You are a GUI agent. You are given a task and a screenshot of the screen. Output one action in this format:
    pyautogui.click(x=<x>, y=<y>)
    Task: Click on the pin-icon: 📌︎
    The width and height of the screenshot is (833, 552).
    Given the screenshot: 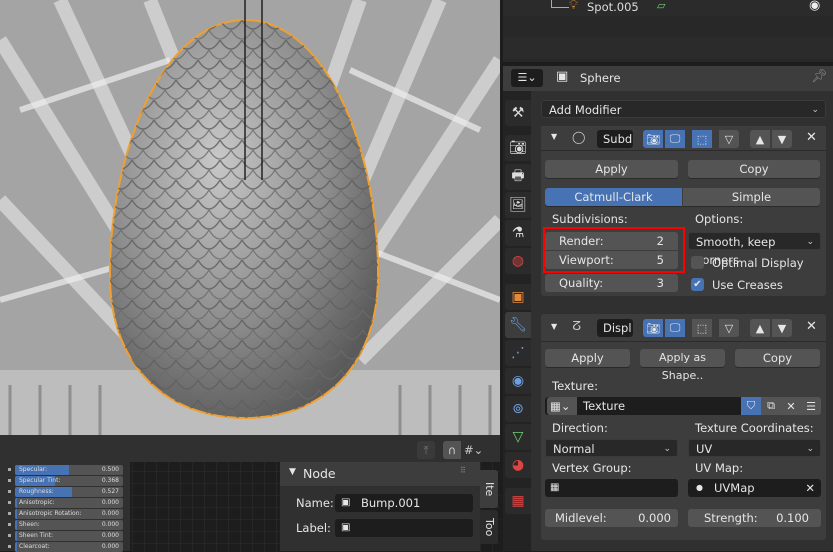 What is the action you would take?
    pyautogui.click(x=819, y=76)
    